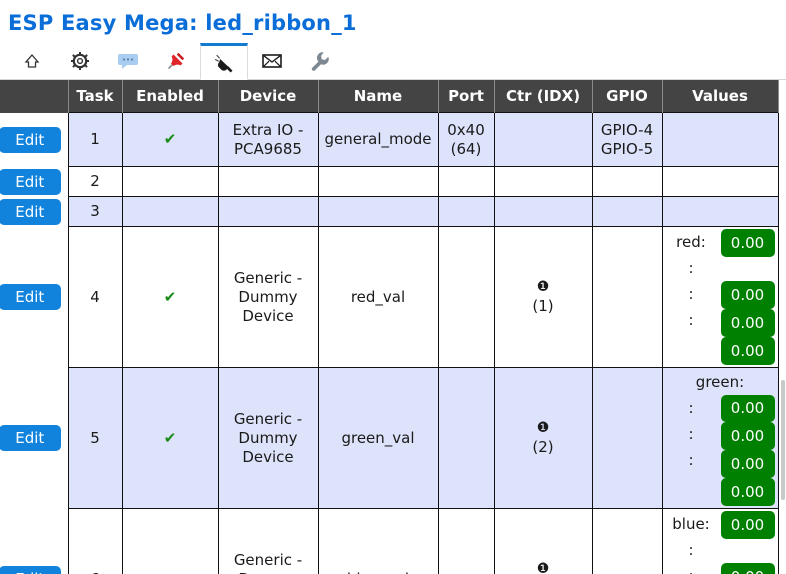 This screenshot has width=786, height=574. Describe the element at coordinates (378, 96) in the screenshot. I see `col-header-name: Name` at that location.